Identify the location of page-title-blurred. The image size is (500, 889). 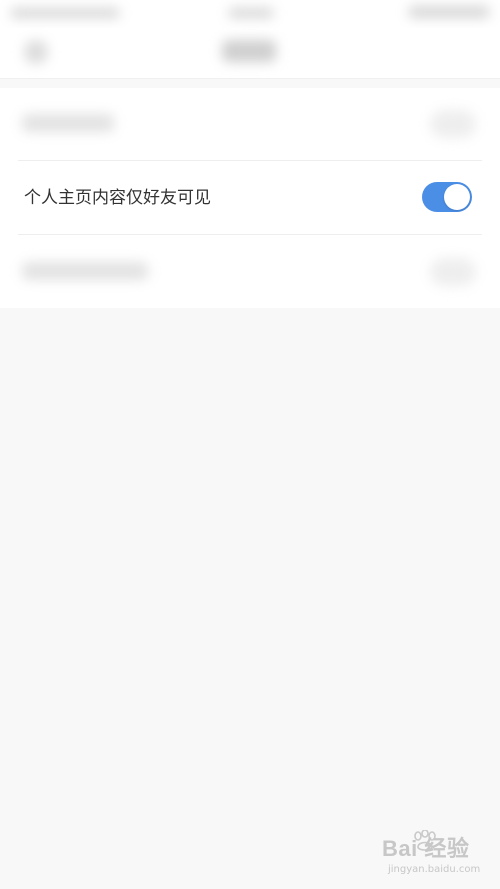
(249, 51).